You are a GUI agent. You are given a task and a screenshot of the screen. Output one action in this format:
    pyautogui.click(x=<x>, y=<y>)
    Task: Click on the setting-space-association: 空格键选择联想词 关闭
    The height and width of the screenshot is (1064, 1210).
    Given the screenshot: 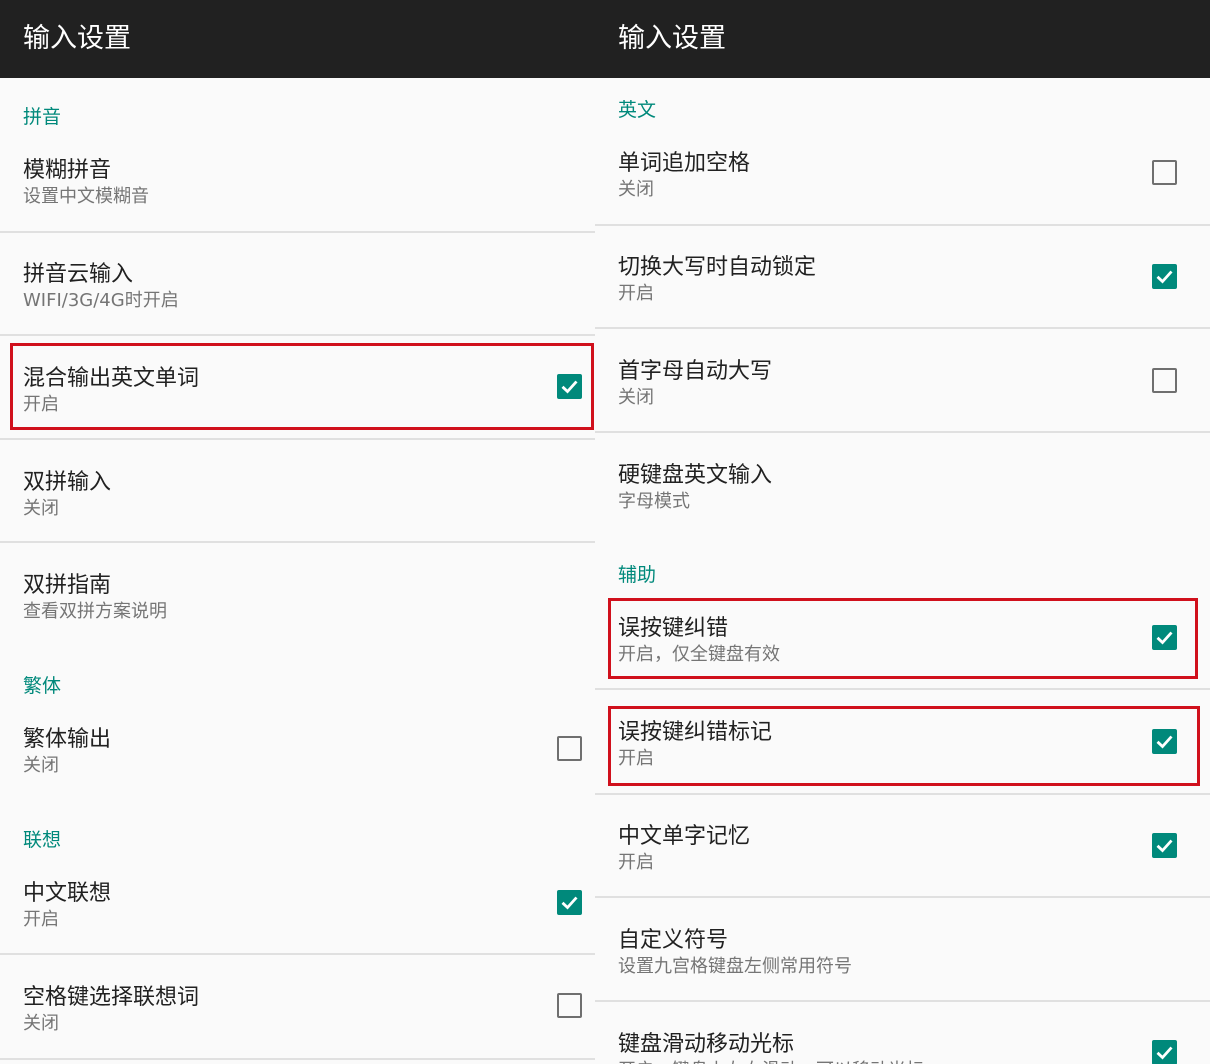 What is the action you would take?
    pyautogui.click(x=297, y=1014)
    